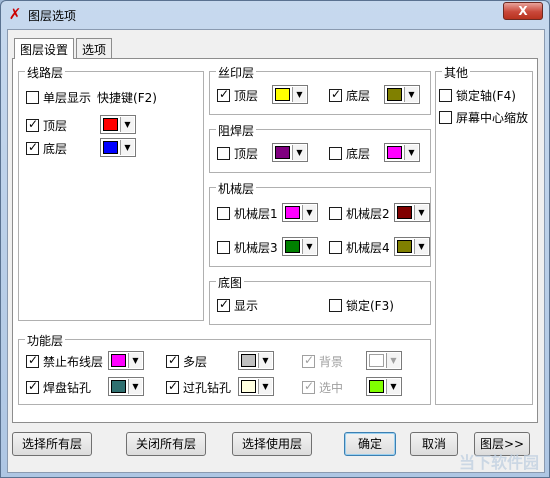 This screenshot has height=478, width=550. I want to click on selected-row: 选中, so click(322, 387).